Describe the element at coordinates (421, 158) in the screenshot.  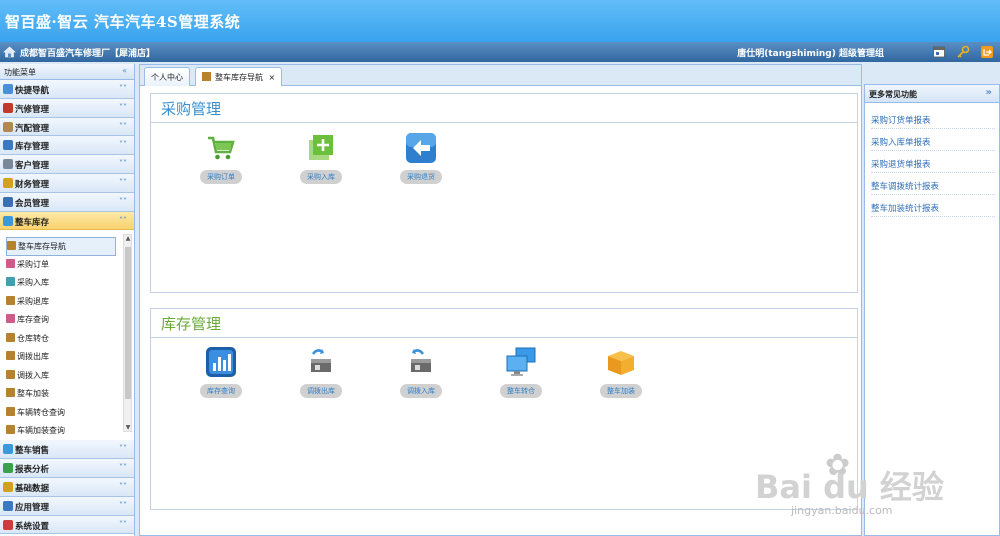
I see `purchase-return-item: 采购退货` at that location.